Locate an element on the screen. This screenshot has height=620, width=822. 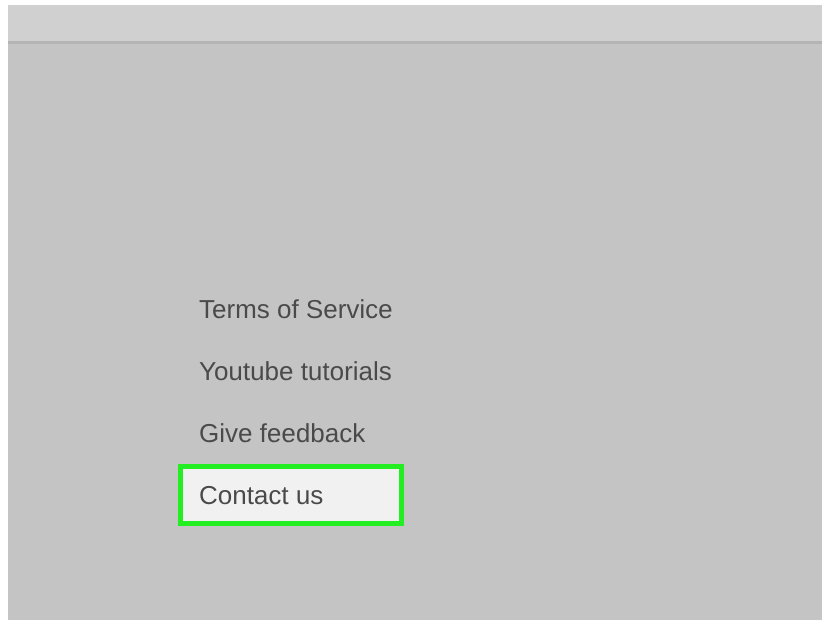
menu-link: Give feedback is located at coordinates (291, 433).